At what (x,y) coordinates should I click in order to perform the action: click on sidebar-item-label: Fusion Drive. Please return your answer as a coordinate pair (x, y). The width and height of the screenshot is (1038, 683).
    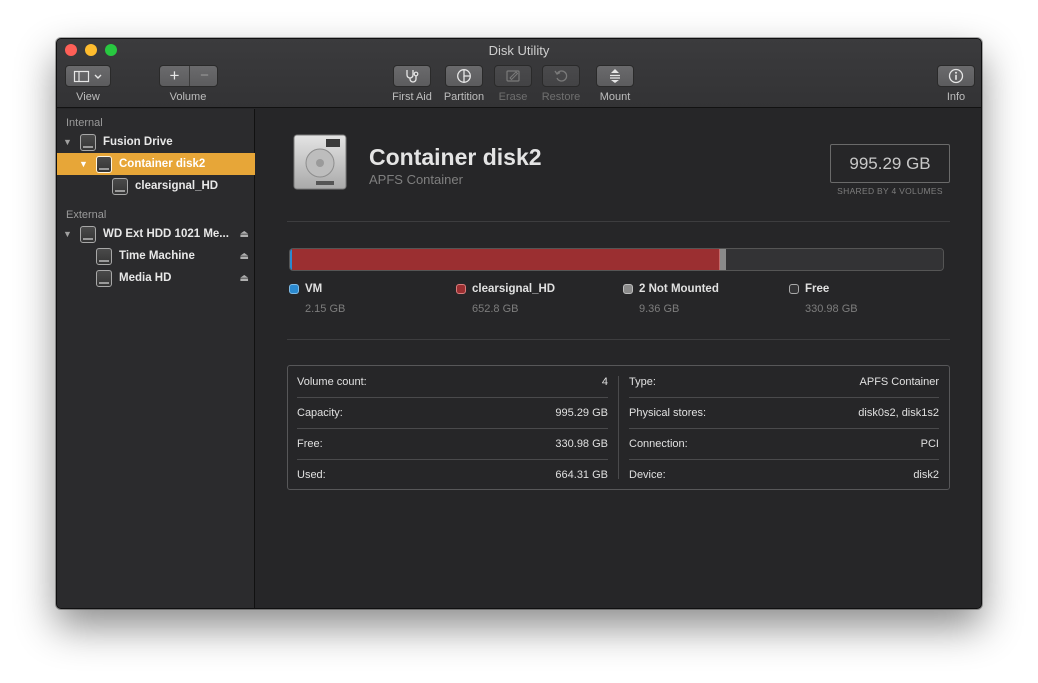
    Looking at the image, I should click on (138, 142).